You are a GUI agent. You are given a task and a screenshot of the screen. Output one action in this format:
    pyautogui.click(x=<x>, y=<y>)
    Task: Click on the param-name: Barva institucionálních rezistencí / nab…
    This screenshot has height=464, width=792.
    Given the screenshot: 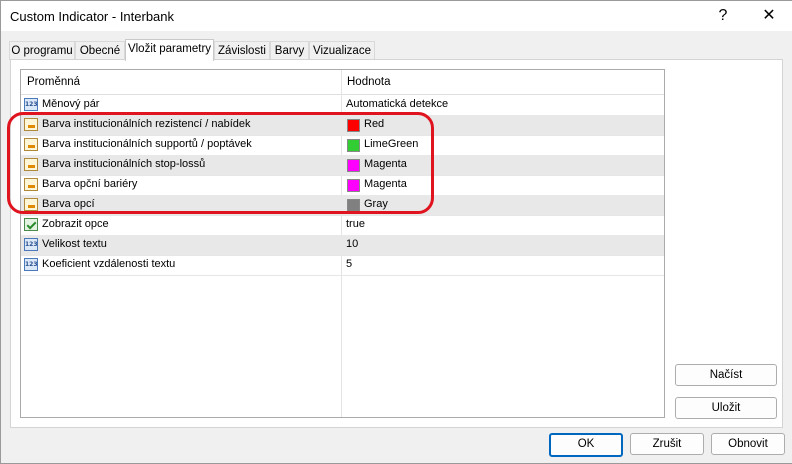 What is the action you would take?
    pyautogui.click(x=146, y=124)
    